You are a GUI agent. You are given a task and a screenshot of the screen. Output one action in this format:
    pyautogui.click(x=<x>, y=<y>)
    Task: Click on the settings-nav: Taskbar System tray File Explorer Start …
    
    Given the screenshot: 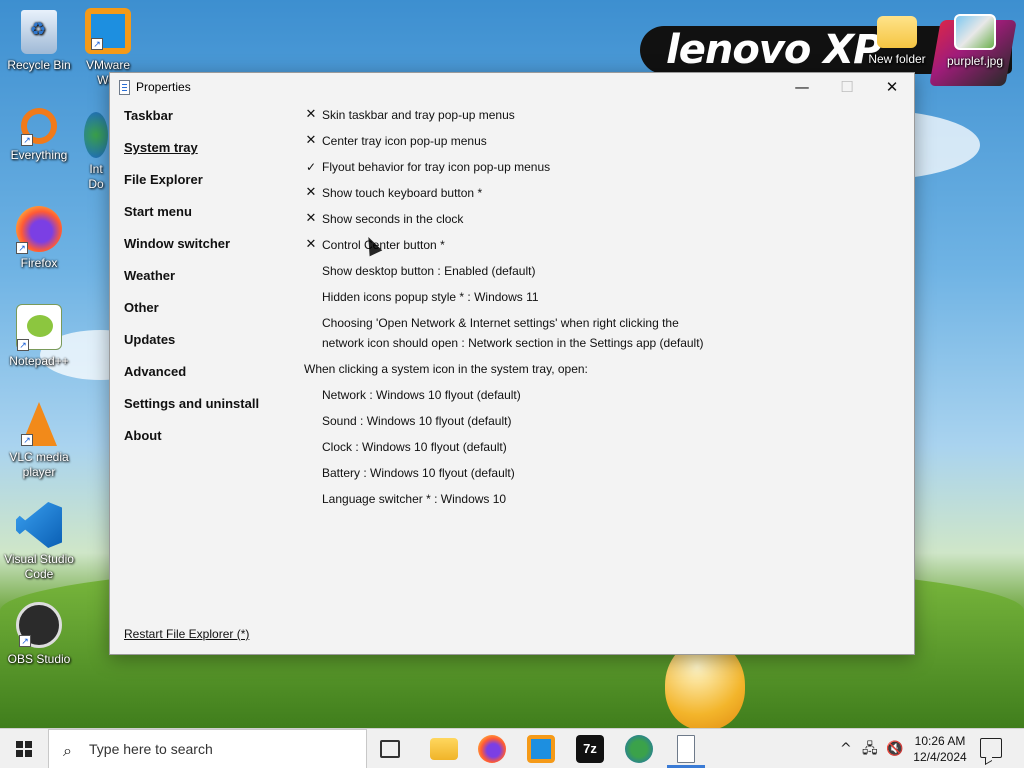 What is the action you would take?
    pyautogui.click(x=209, y=283)
    